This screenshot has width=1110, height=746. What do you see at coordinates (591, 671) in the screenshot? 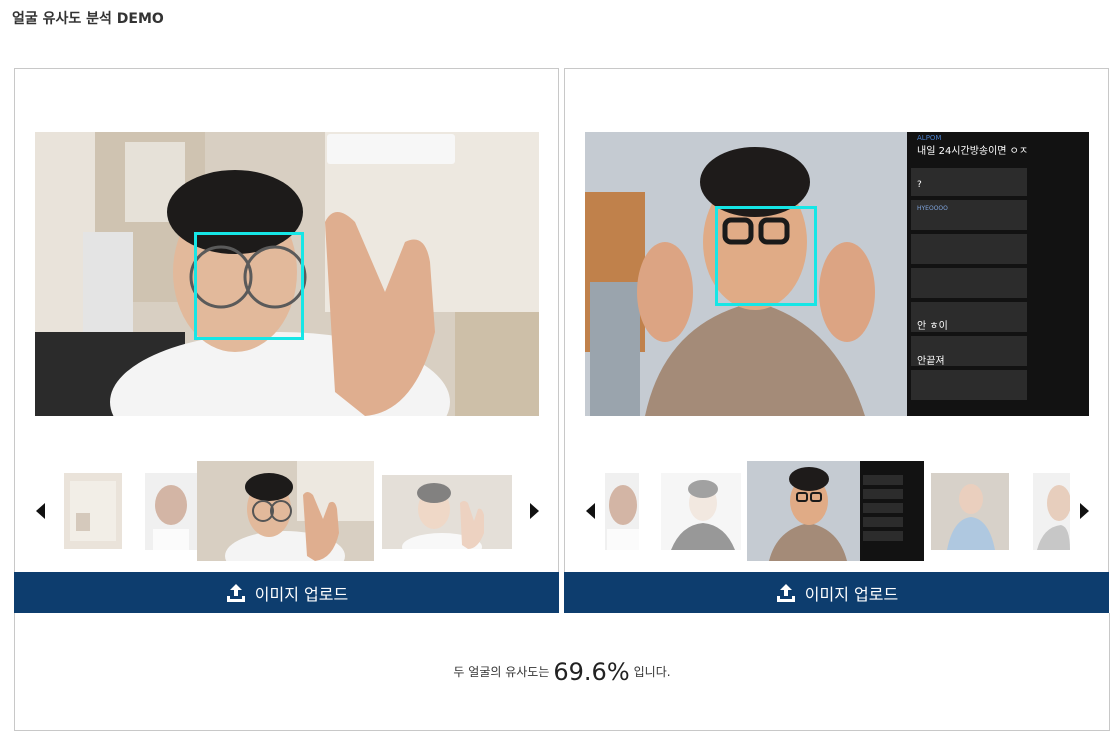
I see `similarity-value: 69.6%` at bounding box center [591, 671].